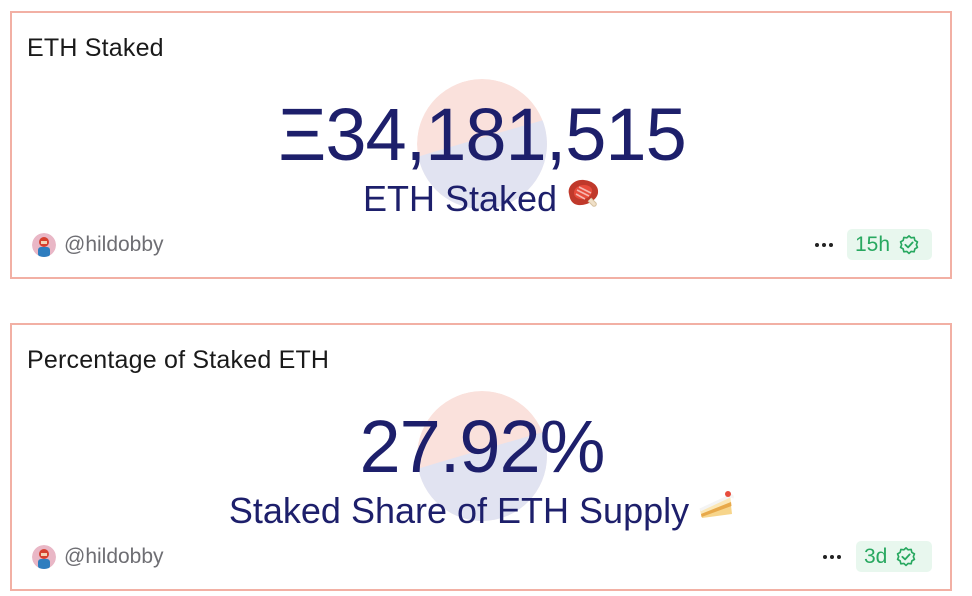  I want to click on freshness-badge: 3d, so click(894, 556).